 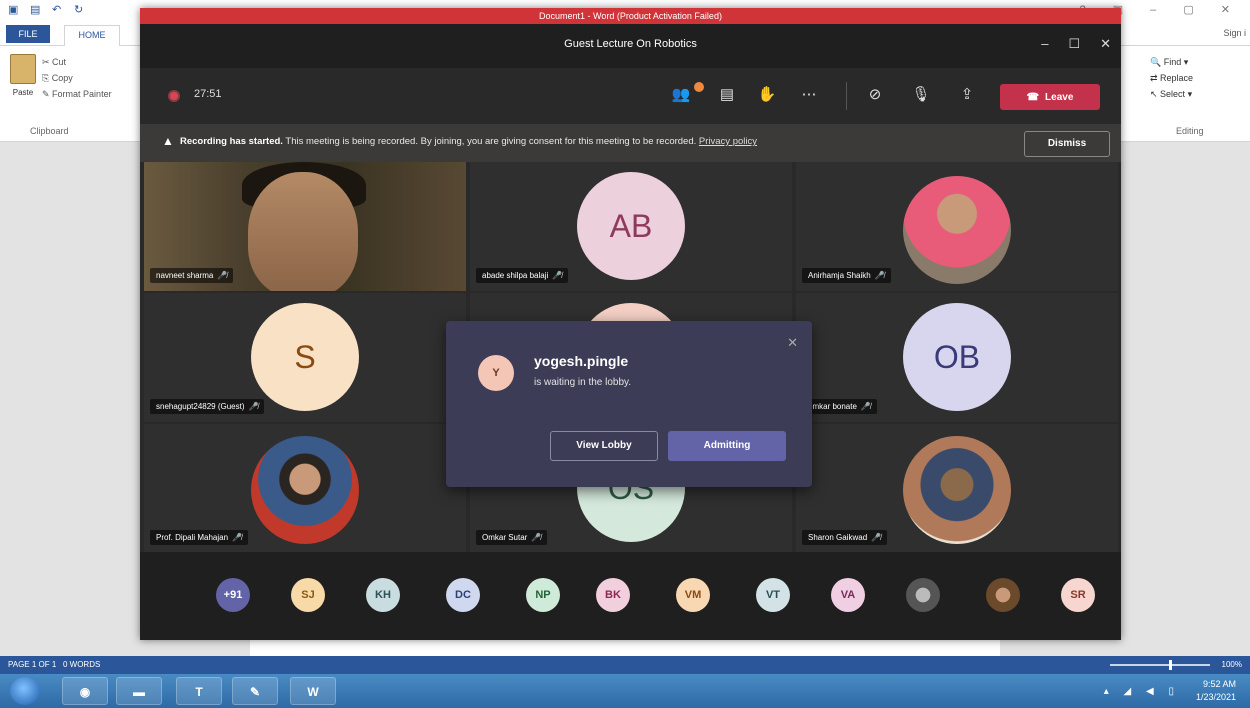 What do you see at coordinates (613, 595) in the screenshot?
I see `participant-avatar: BK` at bounding box center [613, 595].